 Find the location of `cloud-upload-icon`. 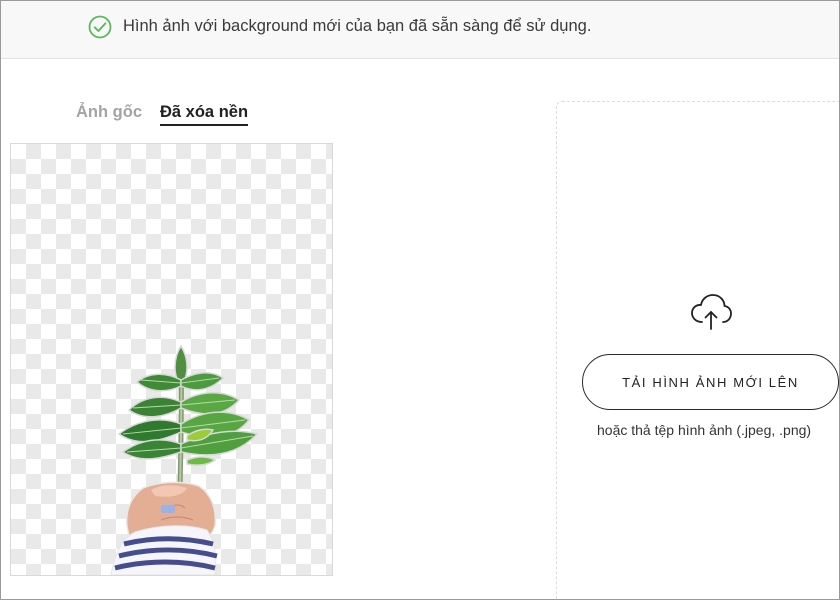

cloud-upload-icon is located at coordinates (711, 312).